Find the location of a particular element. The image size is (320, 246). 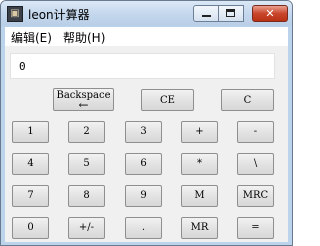

key-memory-mrc: MRC is located at coordinates (255, 196).